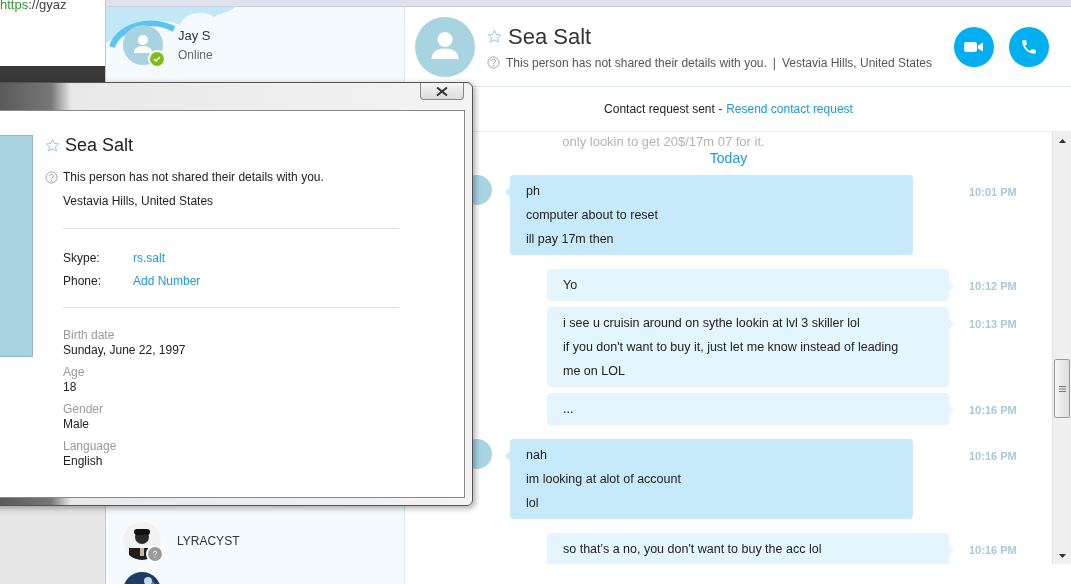 The width and height of the screenshot is (1071, 584). Describe the element at coordinates (1062, 388) in the screenshot. I see `scroll-thumb` at that location.